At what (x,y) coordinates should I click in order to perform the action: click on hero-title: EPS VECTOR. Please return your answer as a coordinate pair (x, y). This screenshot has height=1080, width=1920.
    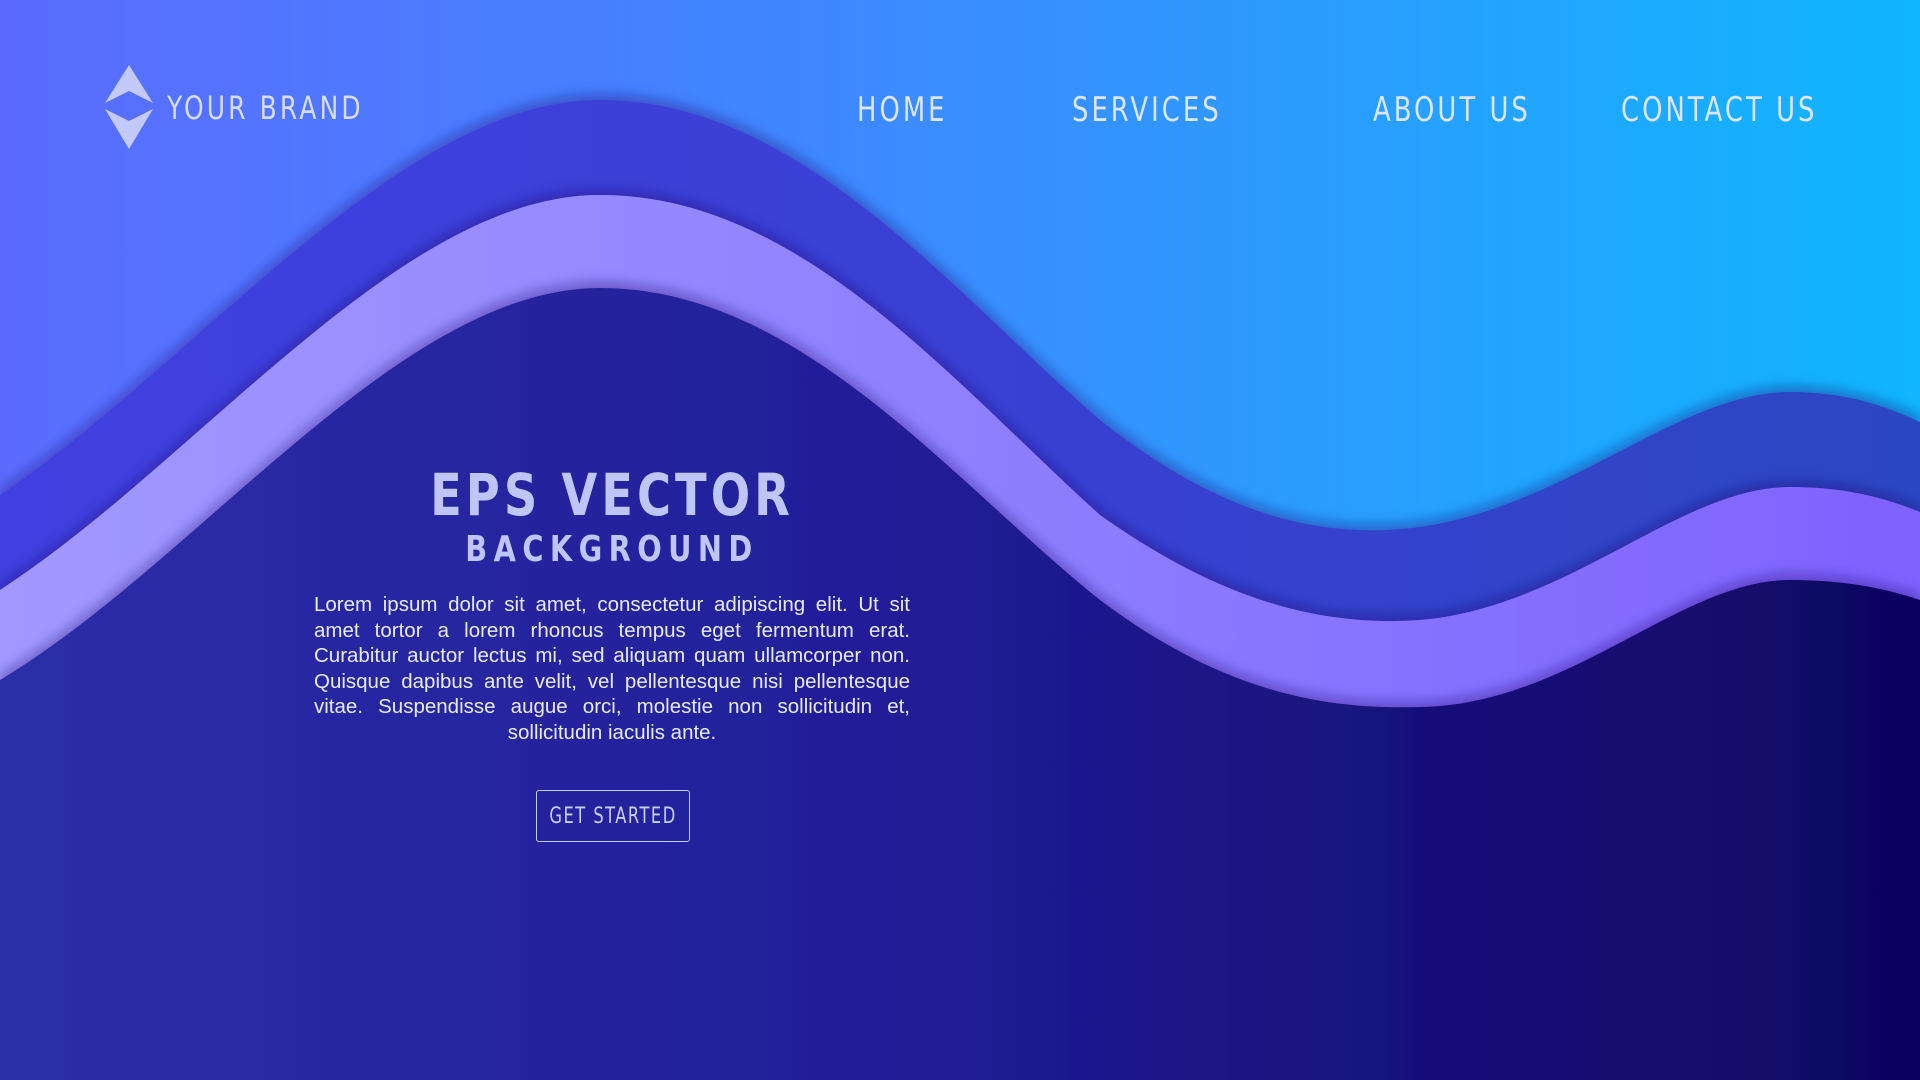
    Looking at the image, I should click on (612, 495).